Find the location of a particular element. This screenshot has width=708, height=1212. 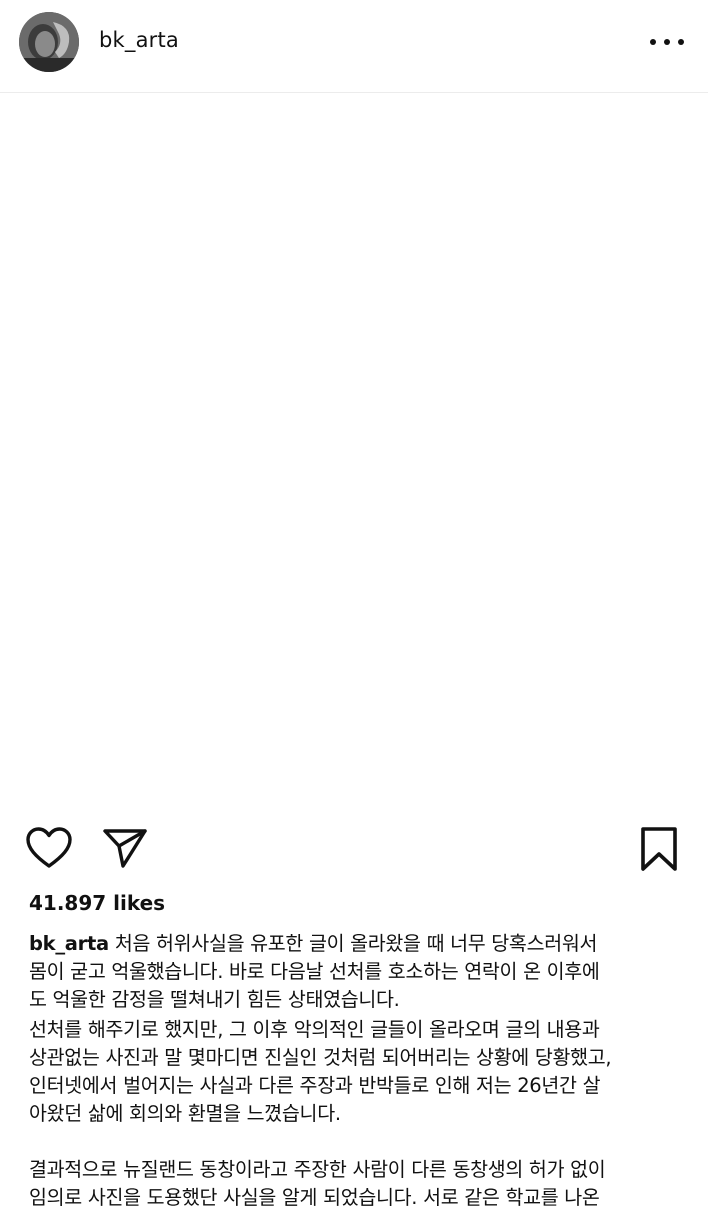

likes-count: 41.897 likes is located at coordinates (97, 903).